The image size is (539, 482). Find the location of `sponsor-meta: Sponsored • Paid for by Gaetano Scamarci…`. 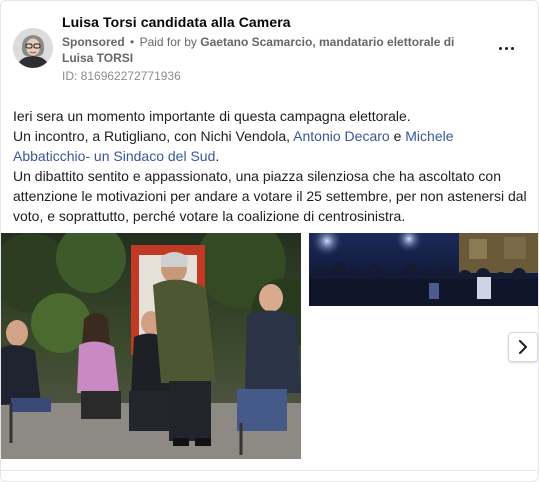

sponsor-meta: Sponsored • Paid for by Gaetano Scamarci… is located at coordinates (272, 50).